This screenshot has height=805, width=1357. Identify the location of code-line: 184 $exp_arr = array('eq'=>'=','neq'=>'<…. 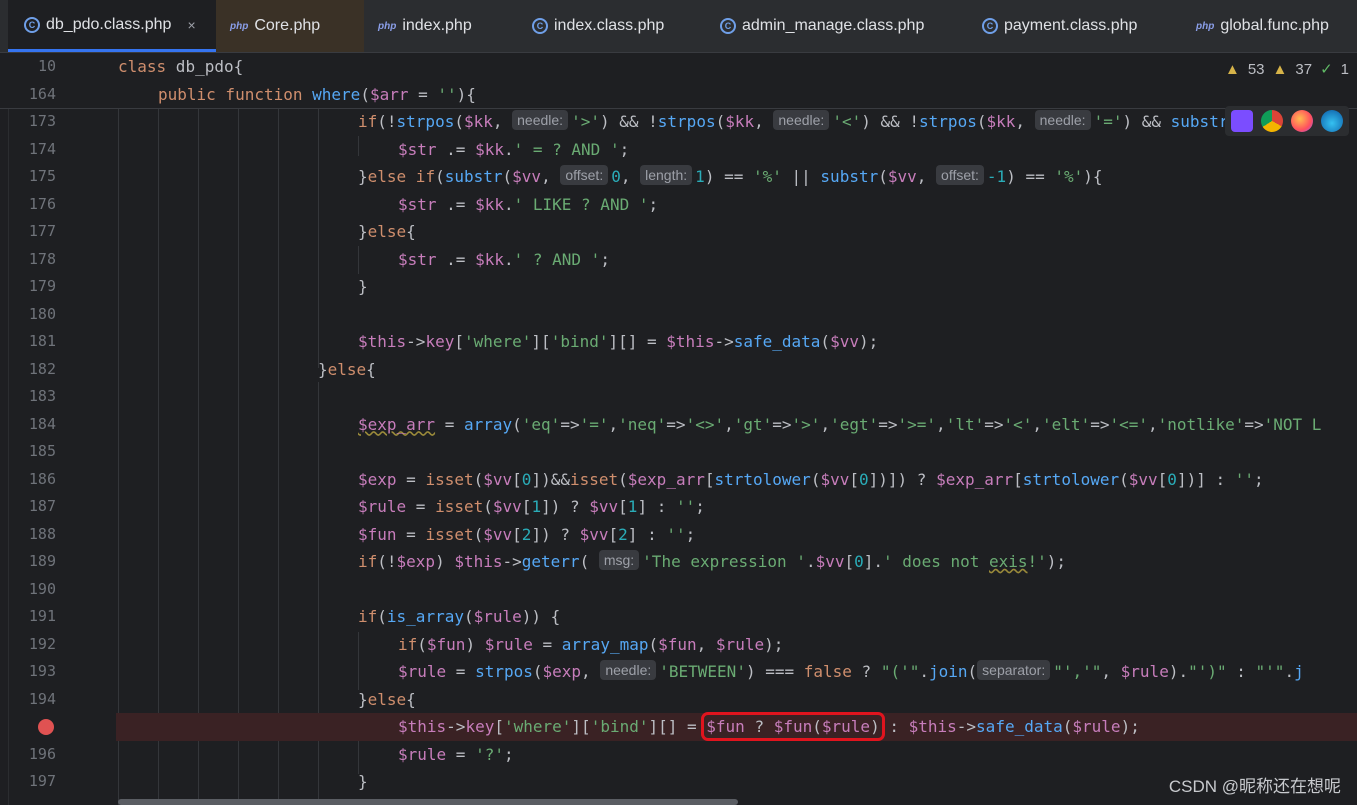
(678, 425).